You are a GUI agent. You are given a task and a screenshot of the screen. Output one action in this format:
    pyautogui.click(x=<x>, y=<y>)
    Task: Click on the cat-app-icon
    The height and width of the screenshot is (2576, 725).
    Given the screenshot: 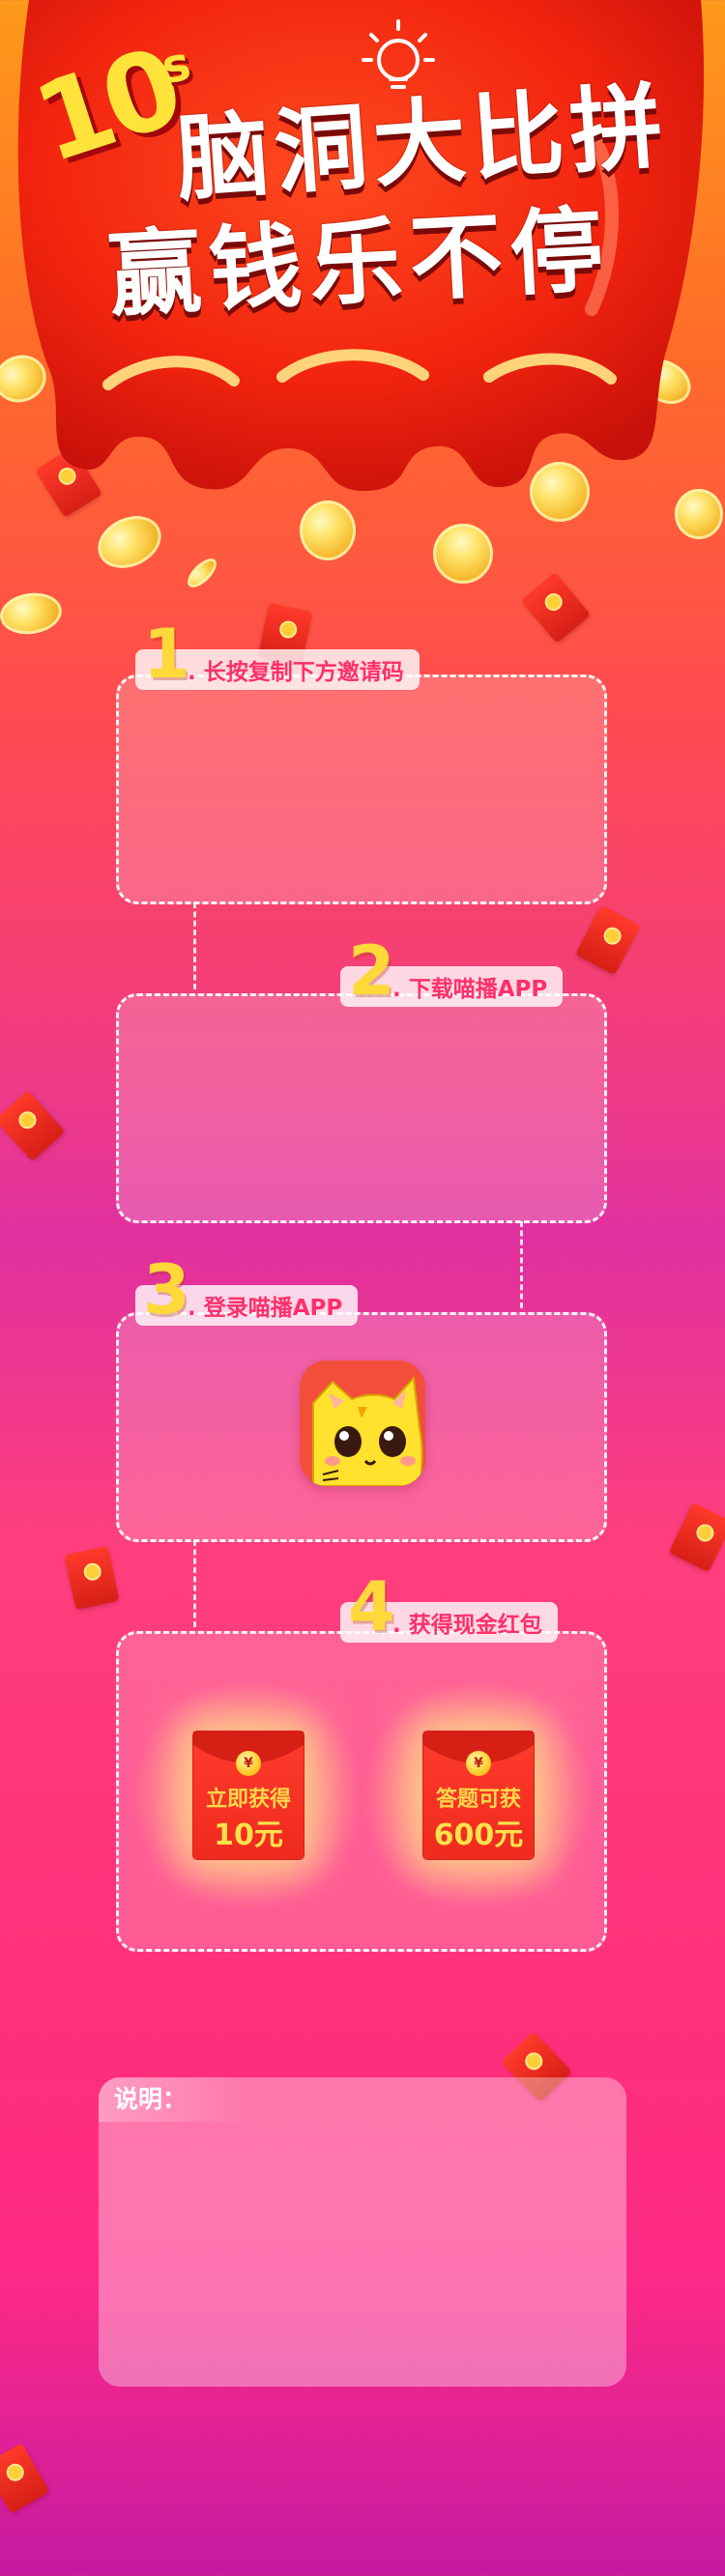 What is the action you would take?
    pyautogui.click(x=362, y=1423)
    